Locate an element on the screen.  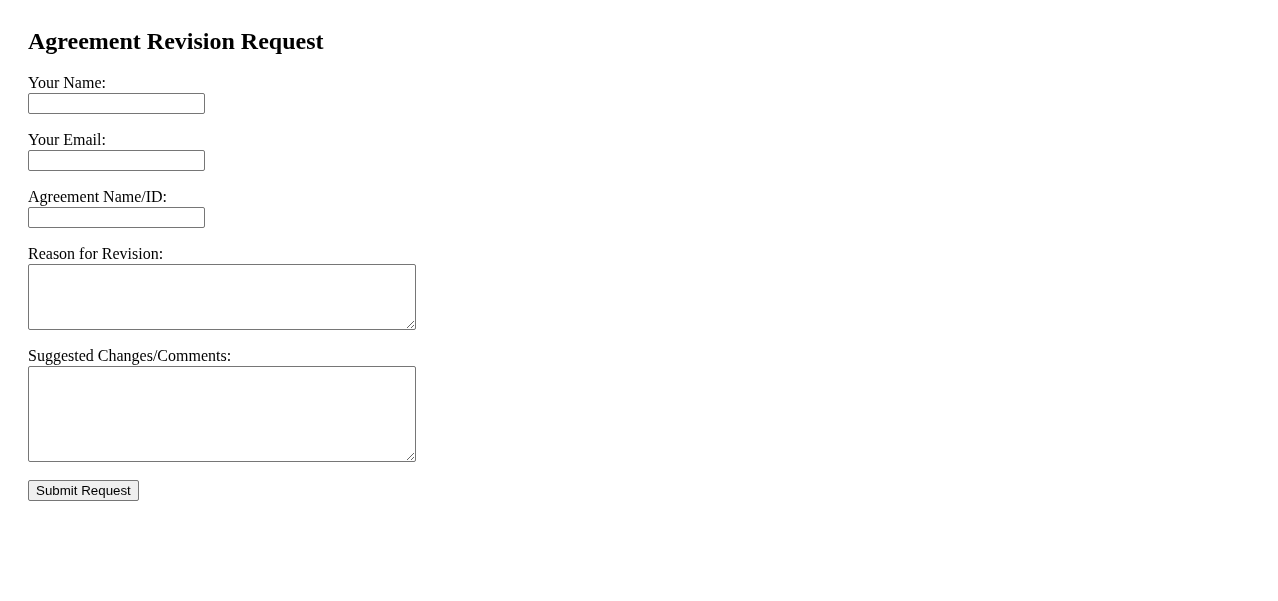
form-title: Agreement Revision Request is located at coordinates (176, 41).